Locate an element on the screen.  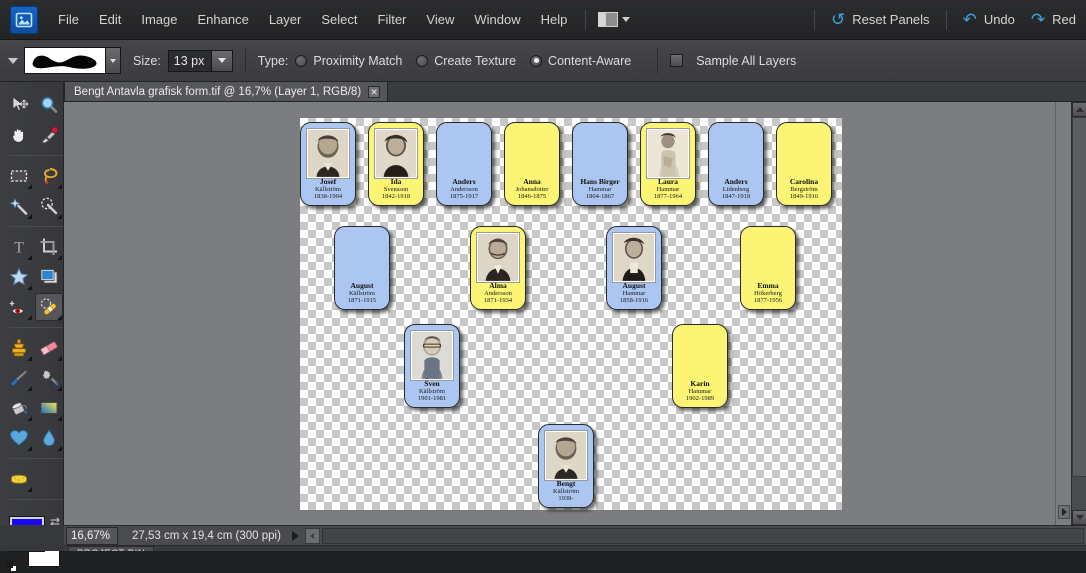
paint-bucket-tool is located at coordinates (19, 408).